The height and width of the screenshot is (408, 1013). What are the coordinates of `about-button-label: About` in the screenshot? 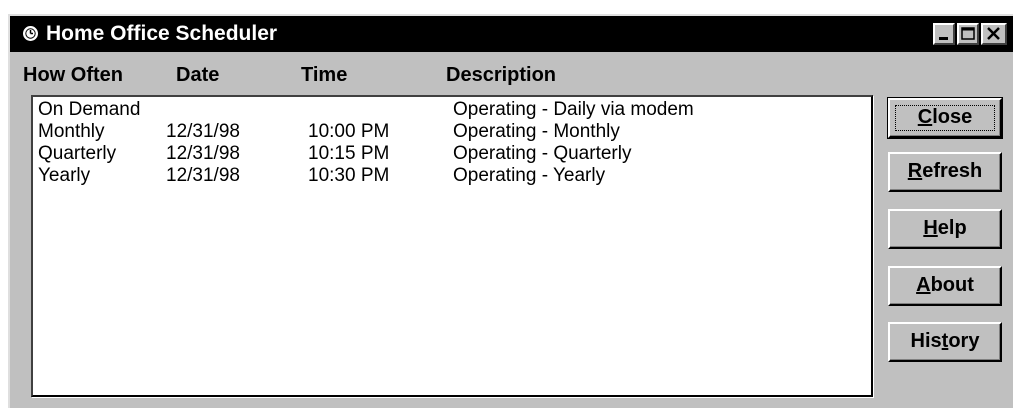 It's located at (945, 285).